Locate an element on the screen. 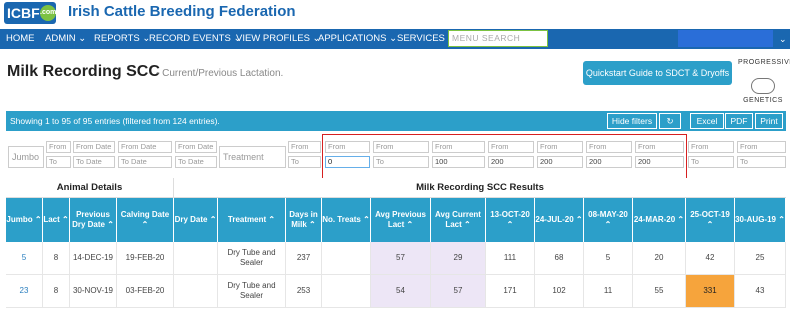  page-title: Milk Recording SCC is located at coordinates (83, 71).